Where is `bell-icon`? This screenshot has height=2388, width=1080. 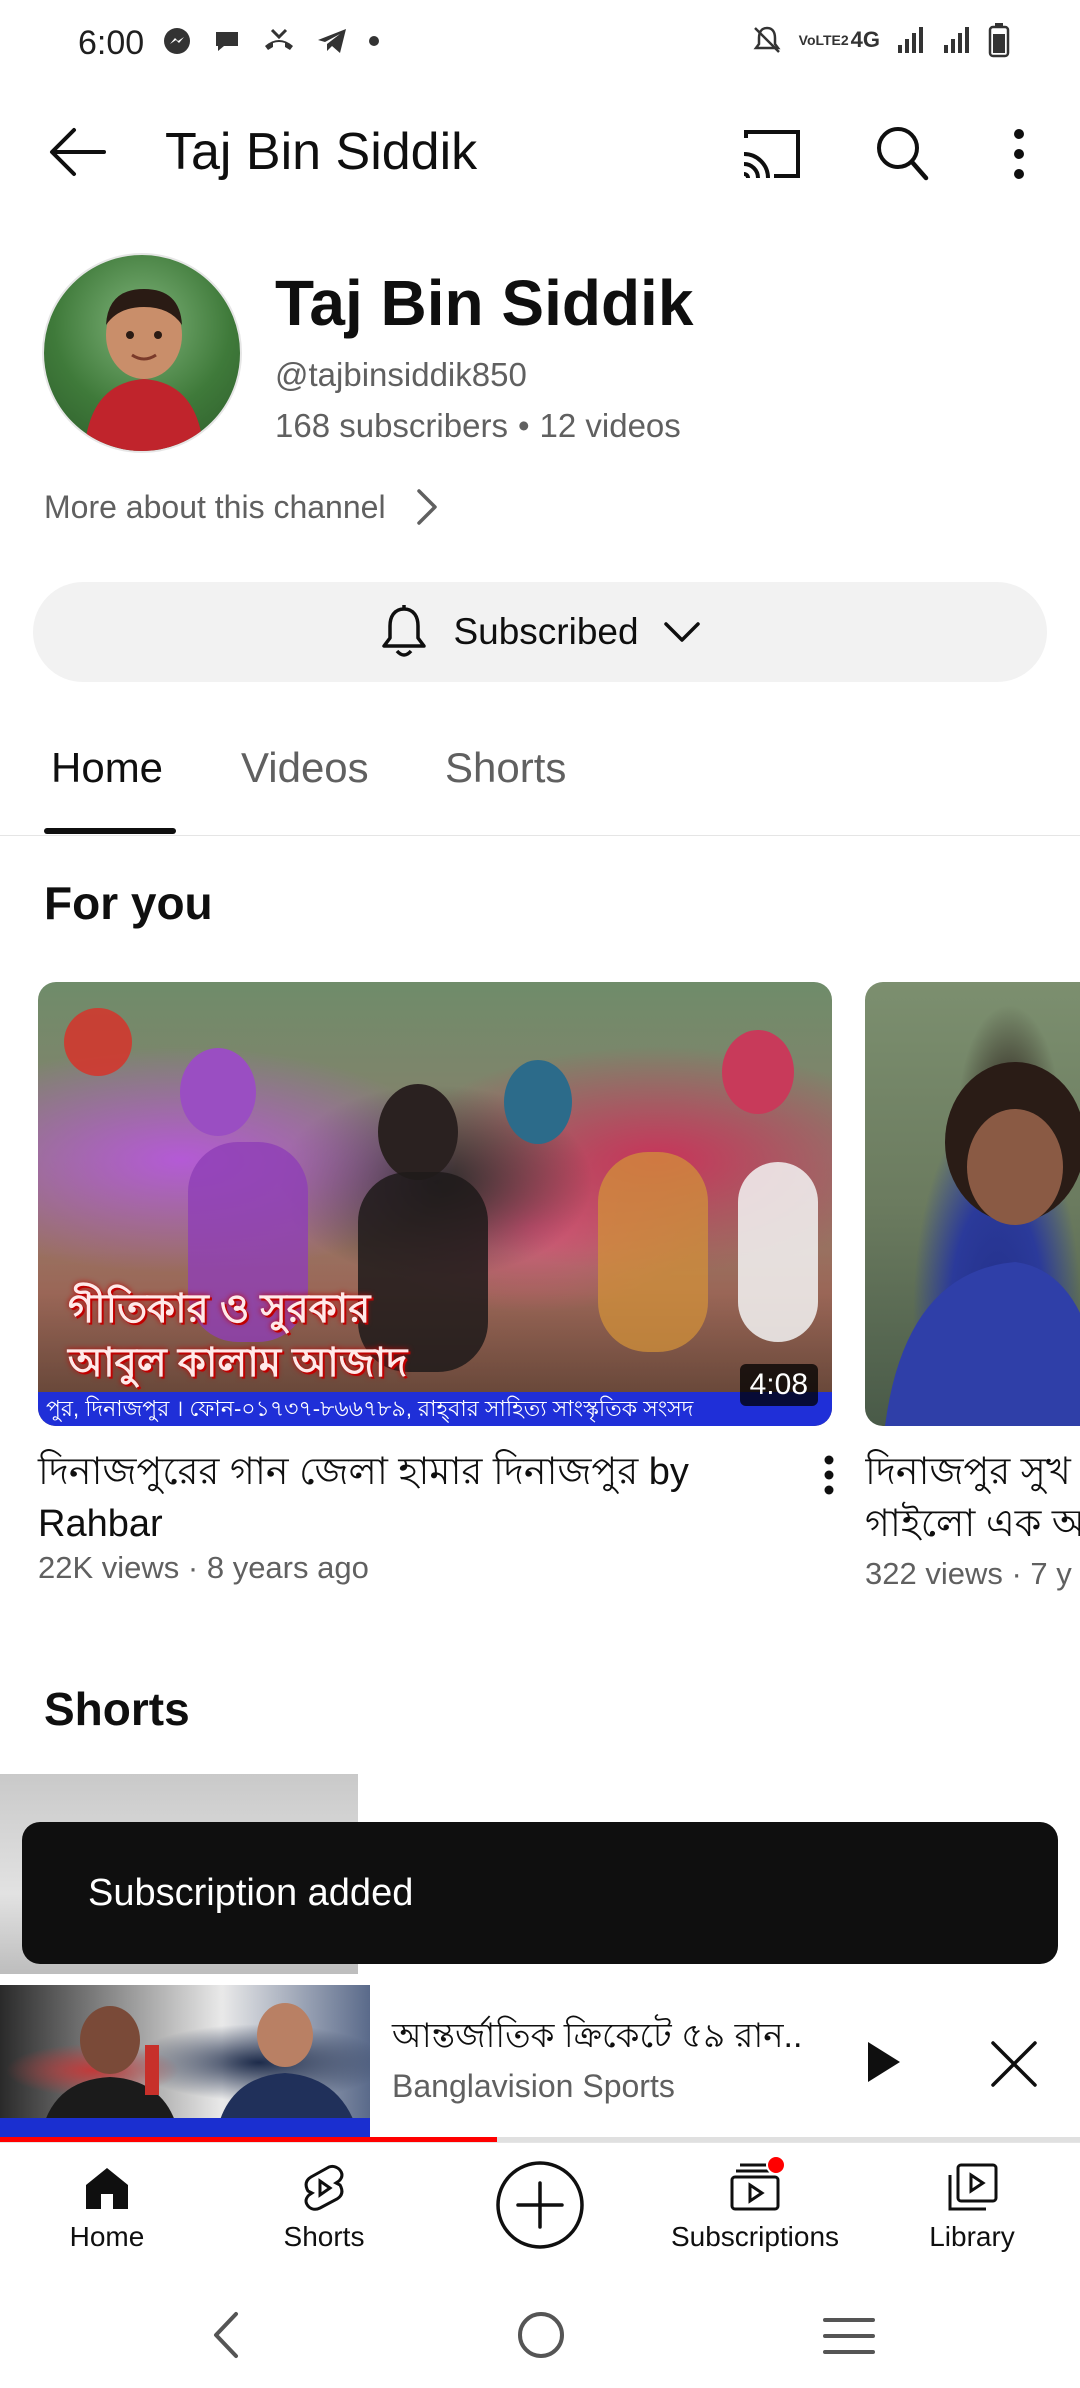
bell-icon is located at coordinates (404, 632).